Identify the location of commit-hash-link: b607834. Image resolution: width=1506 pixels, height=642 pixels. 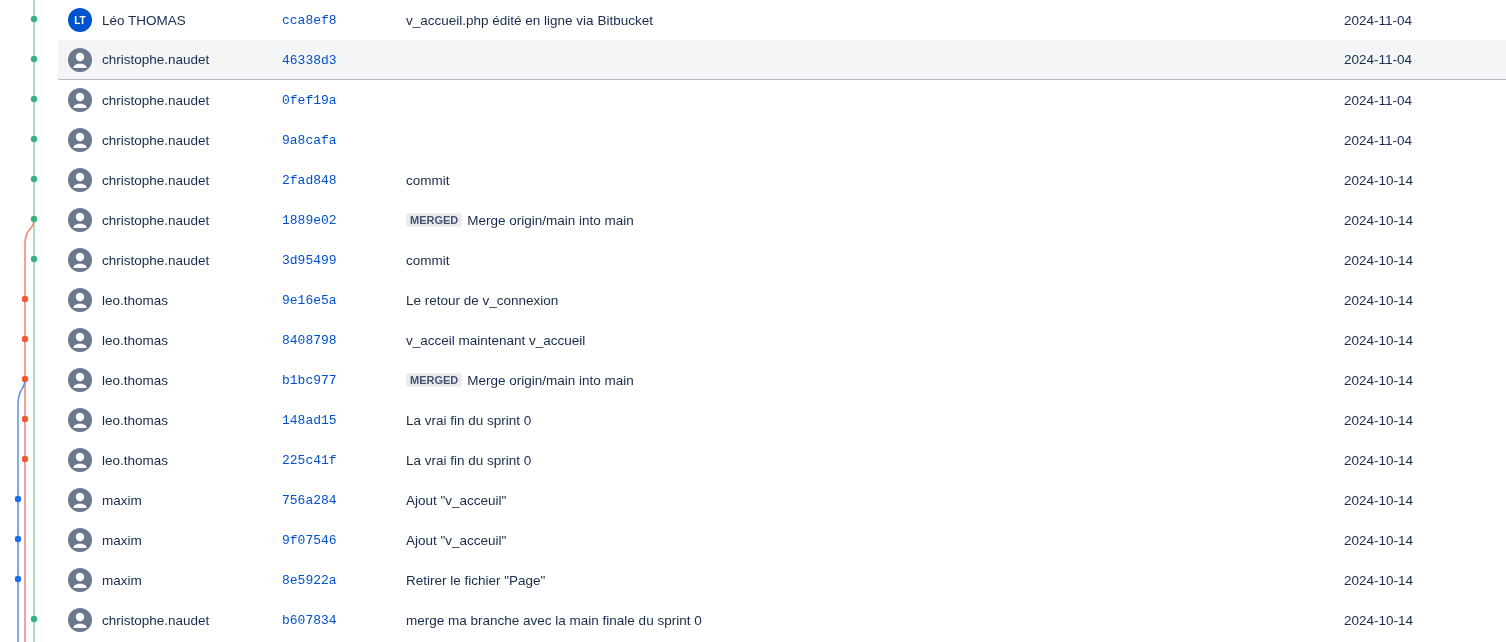
(309, 620).